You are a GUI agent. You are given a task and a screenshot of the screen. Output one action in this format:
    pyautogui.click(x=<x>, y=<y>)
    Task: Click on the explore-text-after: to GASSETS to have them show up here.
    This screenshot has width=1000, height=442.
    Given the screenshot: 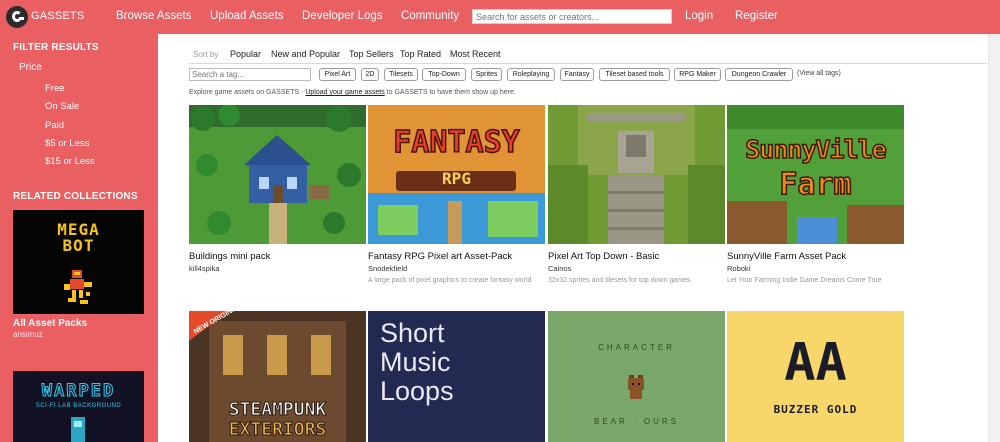 What is the action you would take?
    pyautogui.click(x=450, y=92)
    